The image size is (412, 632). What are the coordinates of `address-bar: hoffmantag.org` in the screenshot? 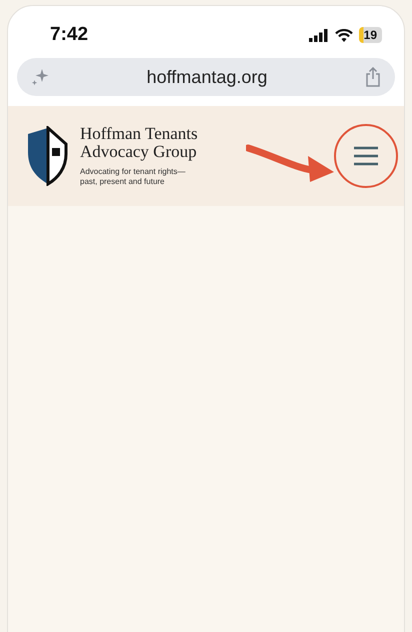 It's located at (206, 77).